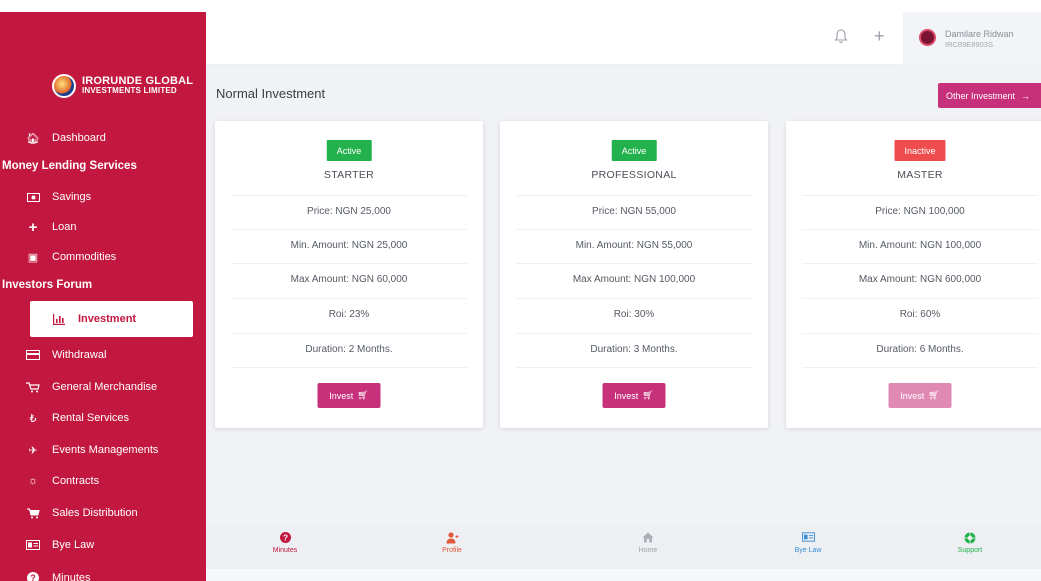 This screenshot has height=581, width=1041. What do you see at coordinates (634, 314) in the screenshot?
I see `plan-roi: Roi: 30%` at bounding box center [634, 314].